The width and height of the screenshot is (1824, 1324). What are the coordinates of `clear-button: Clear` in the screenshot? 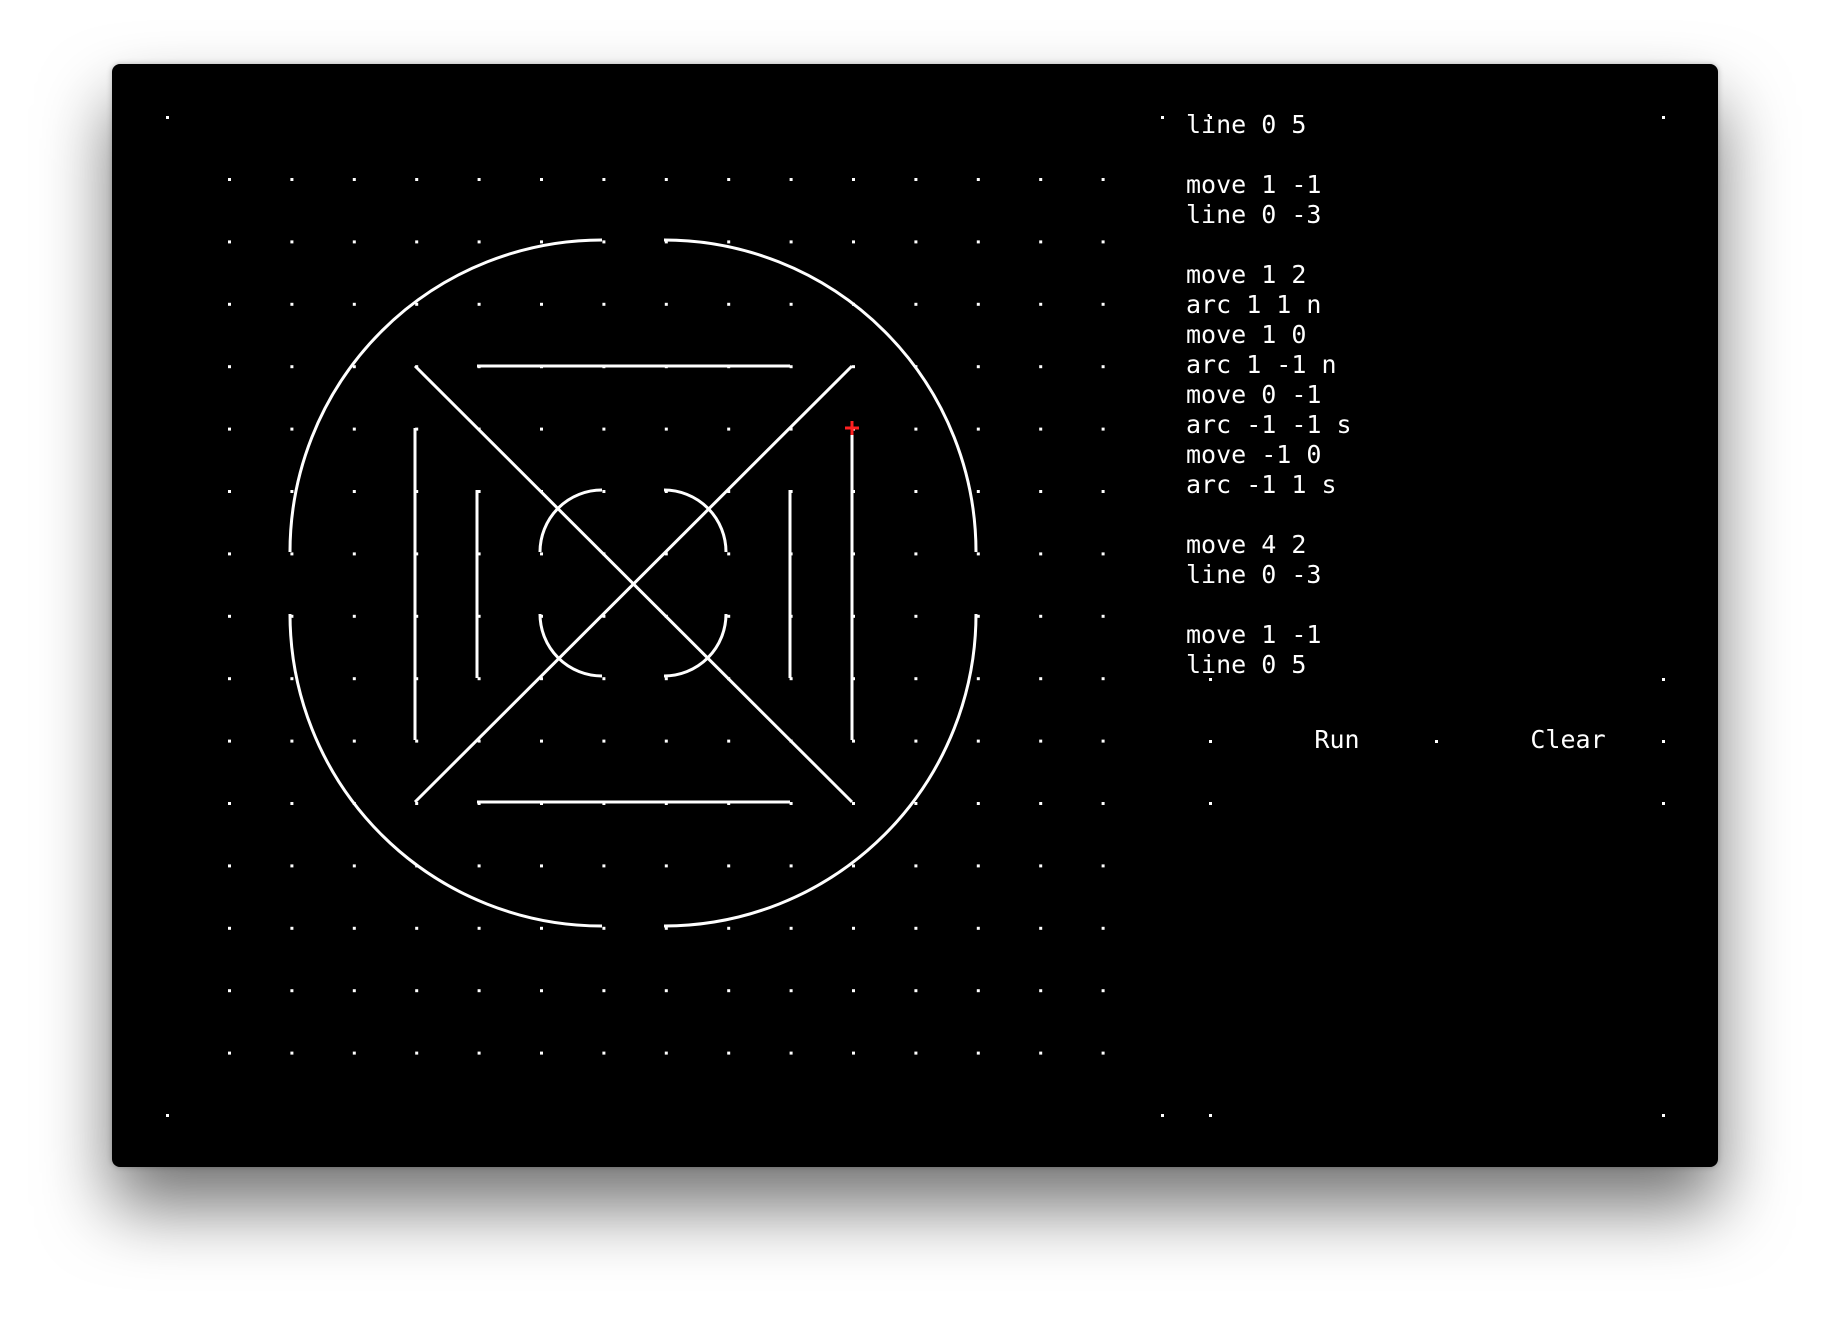 It's located at (1568, 740).